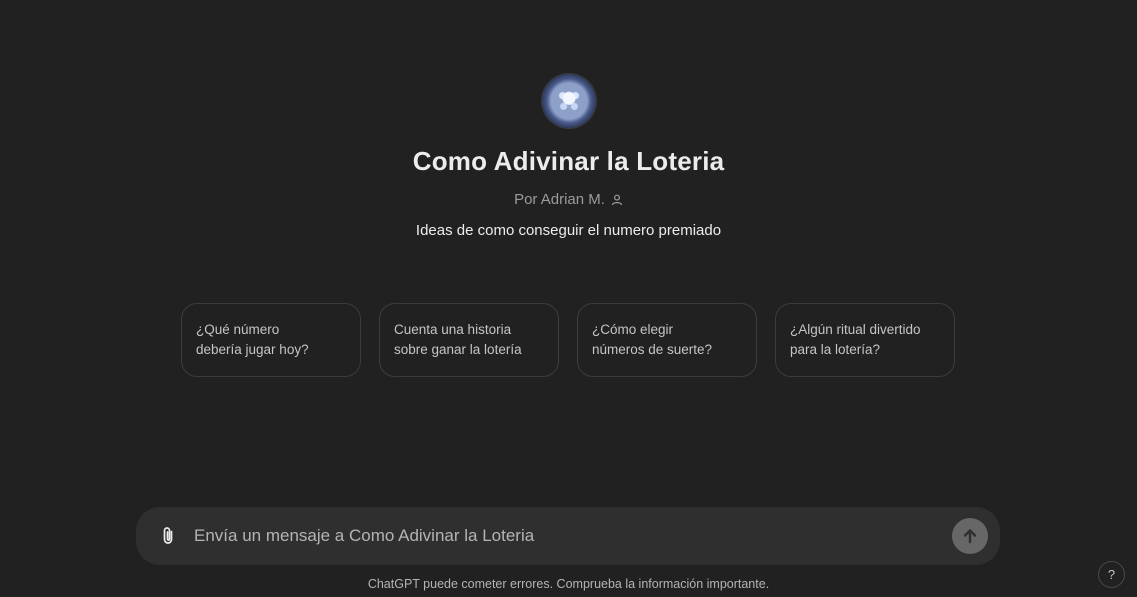 The height and width of the screenshot is (597, 1137). I want to click on send-button, so click(970, 536).